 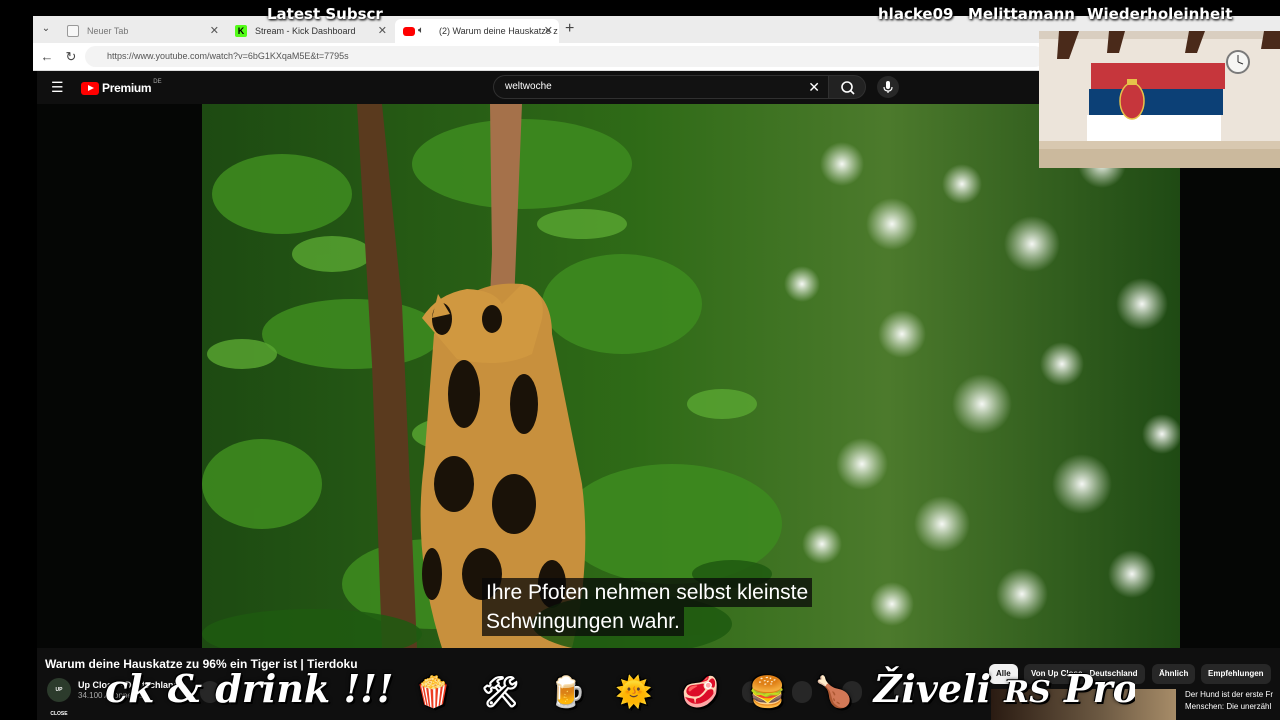 I want to click on serbia-flag-icon, so click(x=1156, y=102).